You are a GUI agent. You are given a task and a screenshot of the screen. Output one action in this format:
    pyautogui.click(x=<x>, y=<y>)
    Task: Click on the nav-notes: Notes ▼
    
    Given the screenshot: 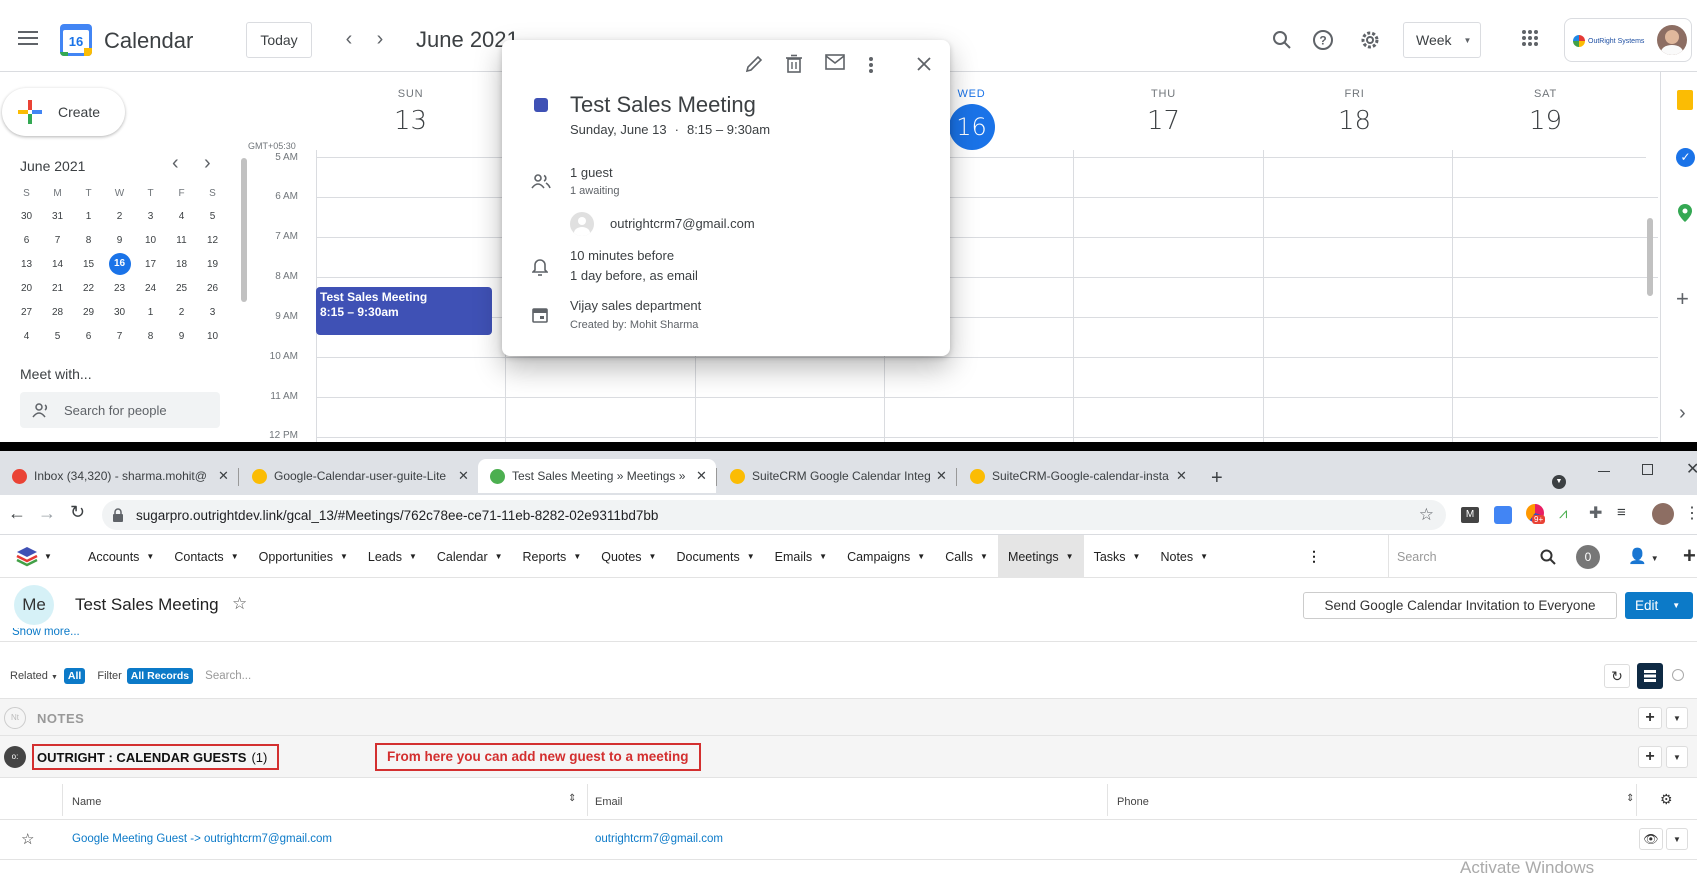 What is the action you would take?
    pyautogui.click(x=1184, y=556)
    